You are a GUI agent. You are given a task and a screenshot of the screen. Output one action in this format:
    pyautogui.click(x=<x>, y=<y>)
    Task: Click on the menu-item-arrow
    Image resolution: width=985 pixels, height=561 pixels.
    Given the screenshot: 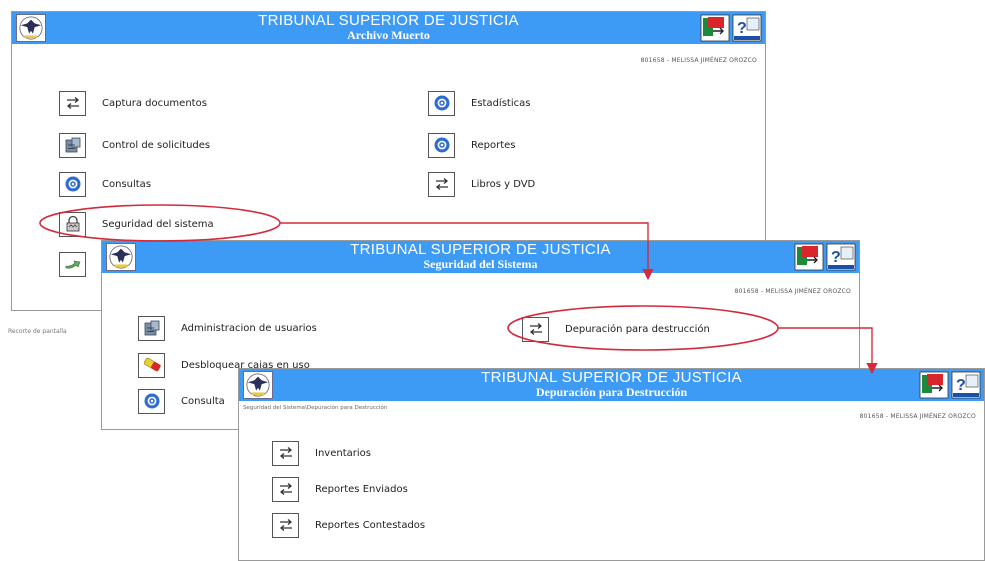 What is the action you would take?
    pyautogui.click(x=80, y=264)
    